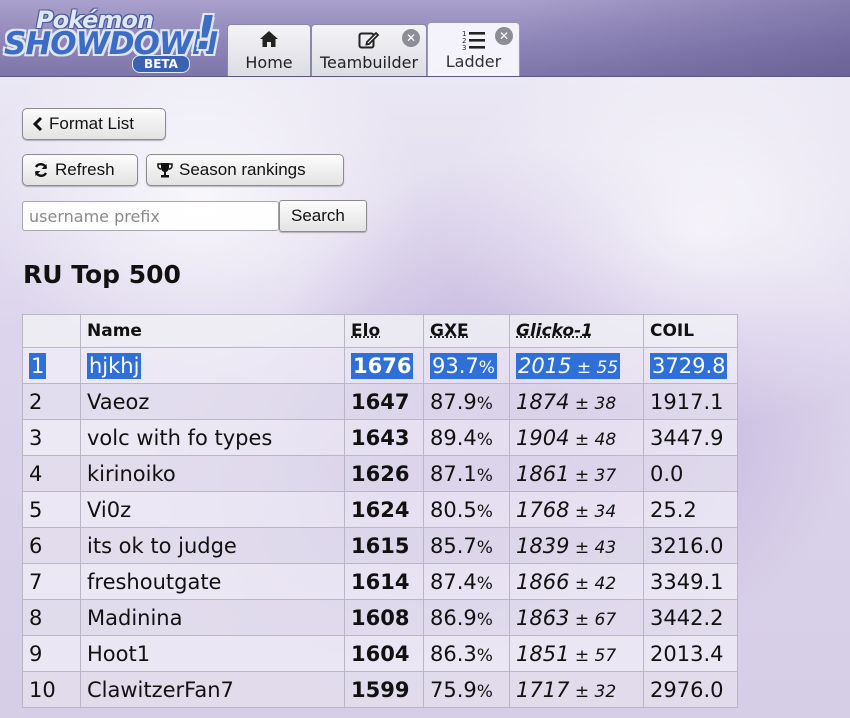 The width and height of the screenshot is (850, 718). Describe the element at coordinates (466, 437) in the screenshot. I see `gxe-cell: 89.4%` at that location.